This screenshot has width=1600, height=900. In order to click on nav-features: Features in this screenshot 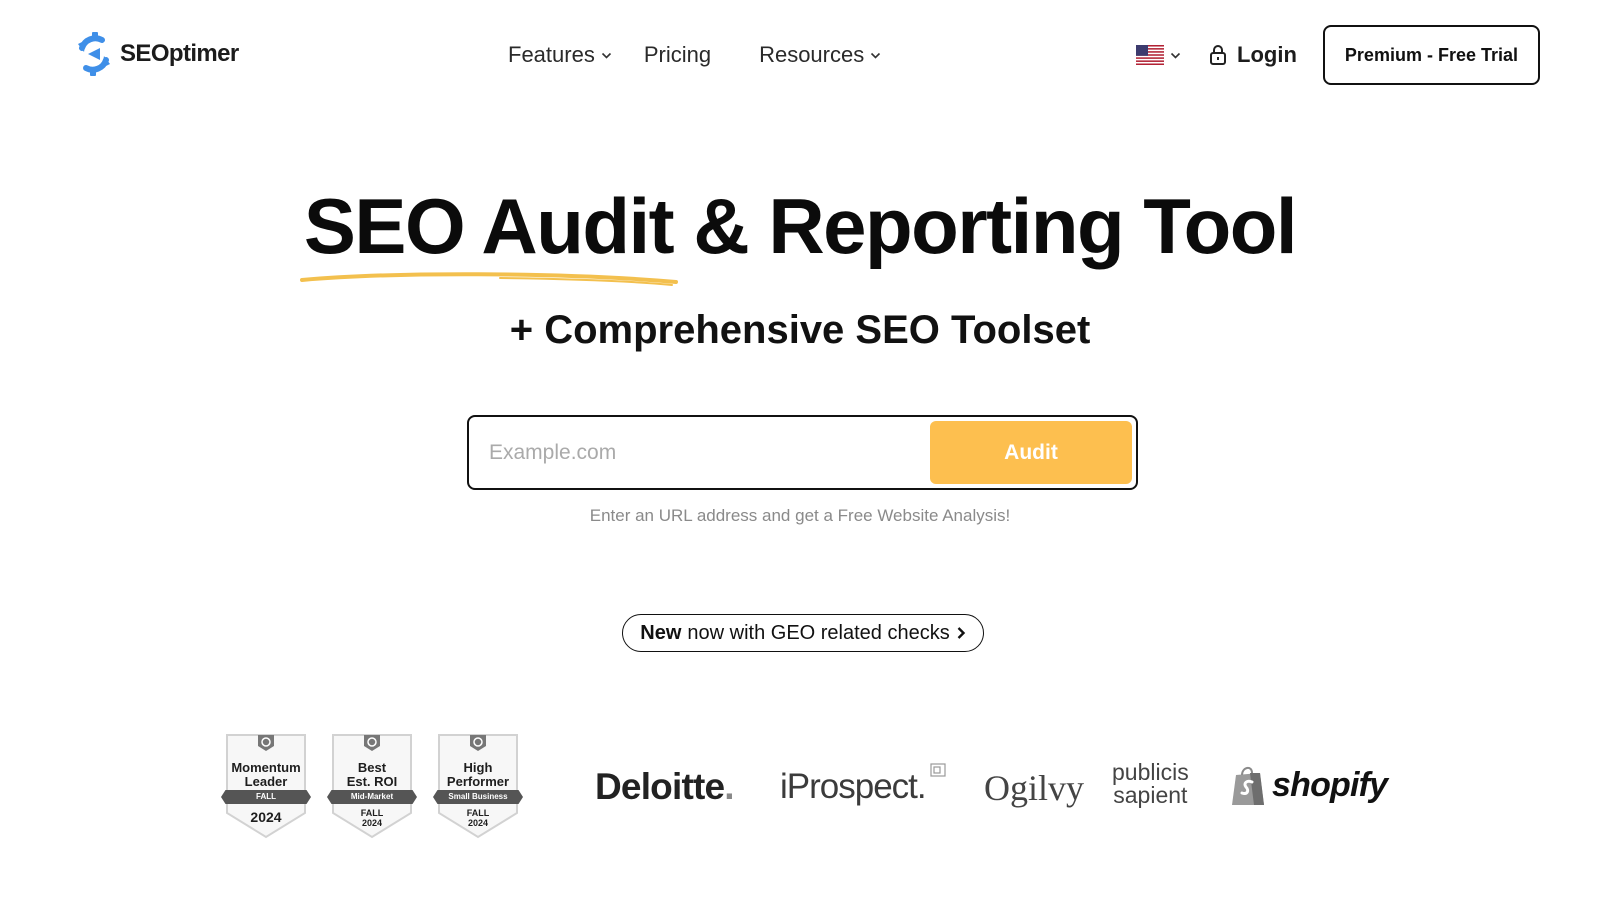, I will do `click(560, 55)`.